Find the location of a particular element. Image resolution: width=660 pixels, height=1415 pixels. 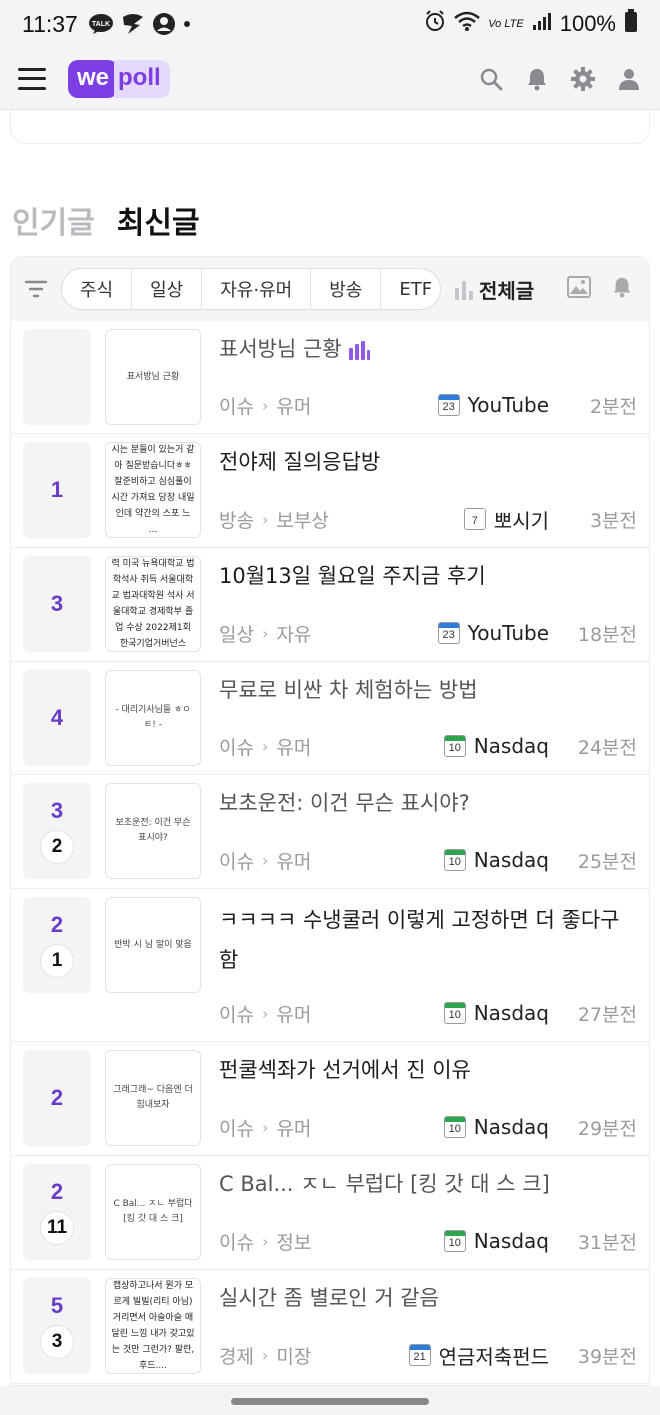

post-title: 전야제 질의응답방 is located at coordinates (428, 462).